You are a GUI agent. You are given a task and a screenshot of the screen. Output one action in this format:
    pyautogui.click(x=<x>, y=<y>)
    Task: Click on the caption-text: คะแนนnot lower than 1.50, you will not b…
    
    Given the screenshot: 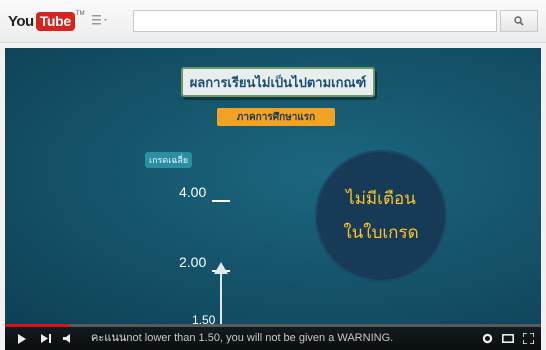 What is the action you would take?
    pyautogui.click(x=278, y=338)
    